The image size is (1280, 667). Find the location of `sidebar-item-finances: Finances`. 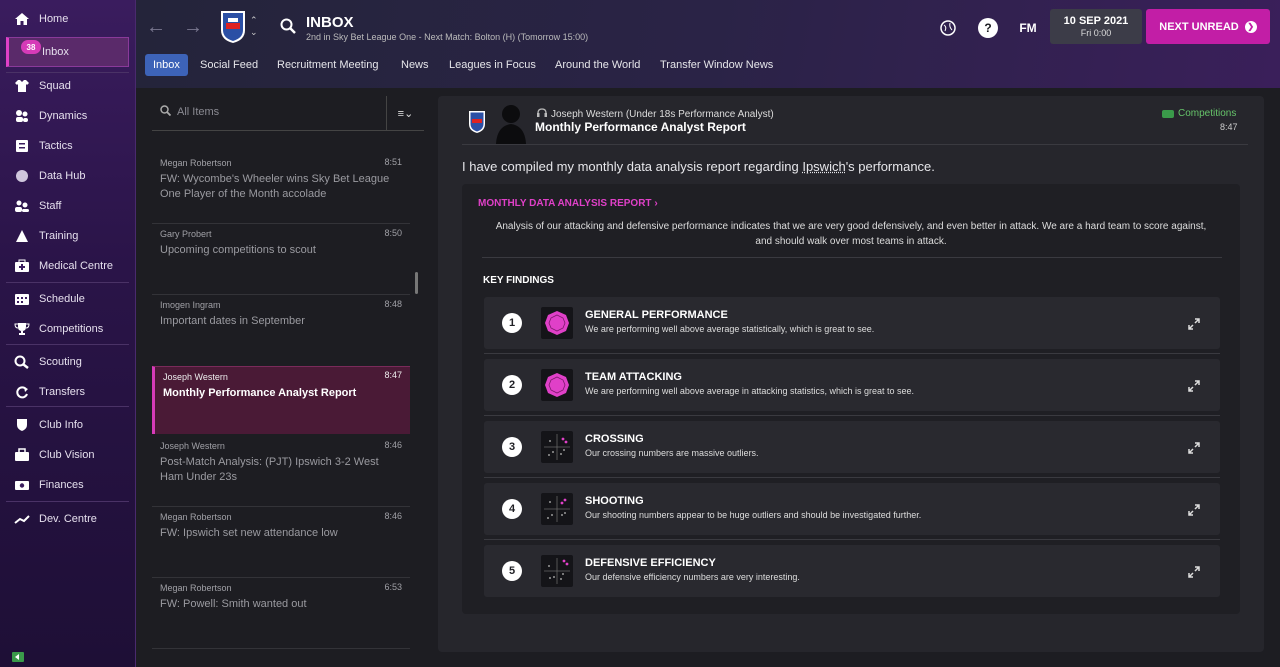

sidebar-item-finances: Finances is located at coordinates (67, 485).